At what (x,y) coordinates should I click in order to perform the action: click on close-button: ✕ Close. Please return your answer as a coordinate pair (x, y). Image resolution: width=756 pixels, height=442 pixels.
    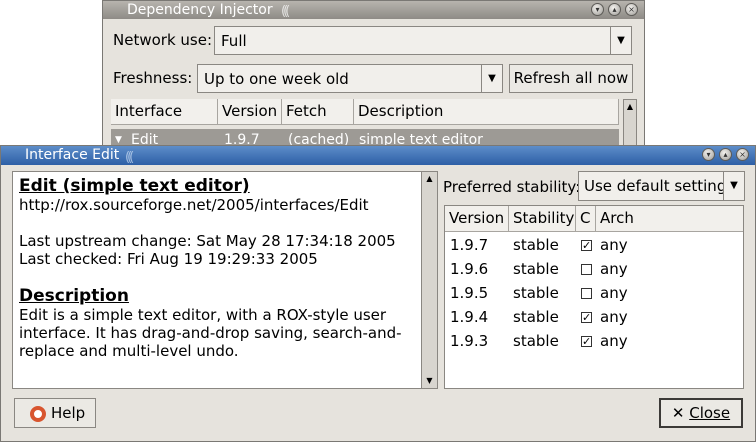
    Looking at the image, I should click on (701, 413).